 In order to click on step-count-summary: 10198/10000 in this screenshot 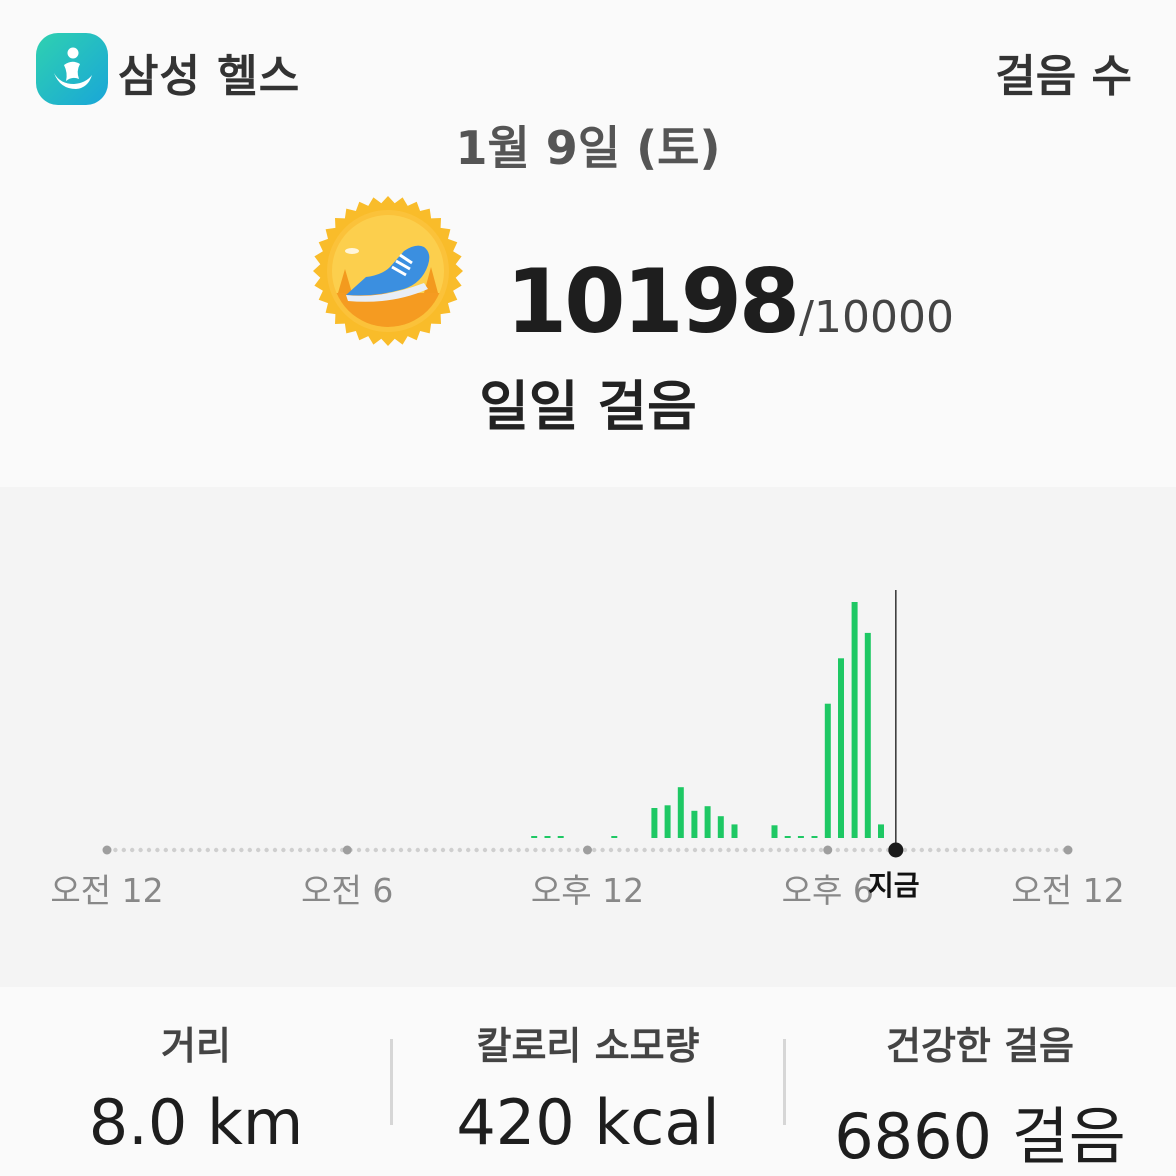, I will do `click(730, 301)`.